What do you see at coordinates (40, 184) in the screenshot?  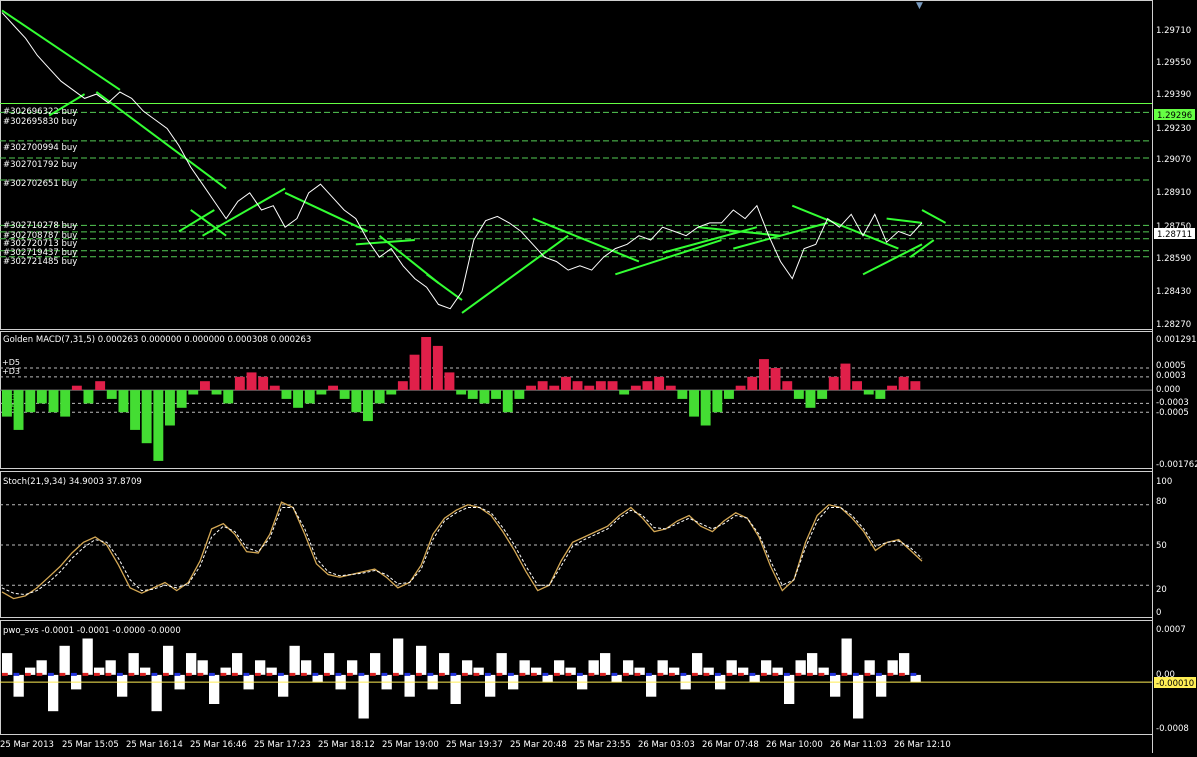 I see `order-label: #302702651 buy` at bounding box center [40, 184].